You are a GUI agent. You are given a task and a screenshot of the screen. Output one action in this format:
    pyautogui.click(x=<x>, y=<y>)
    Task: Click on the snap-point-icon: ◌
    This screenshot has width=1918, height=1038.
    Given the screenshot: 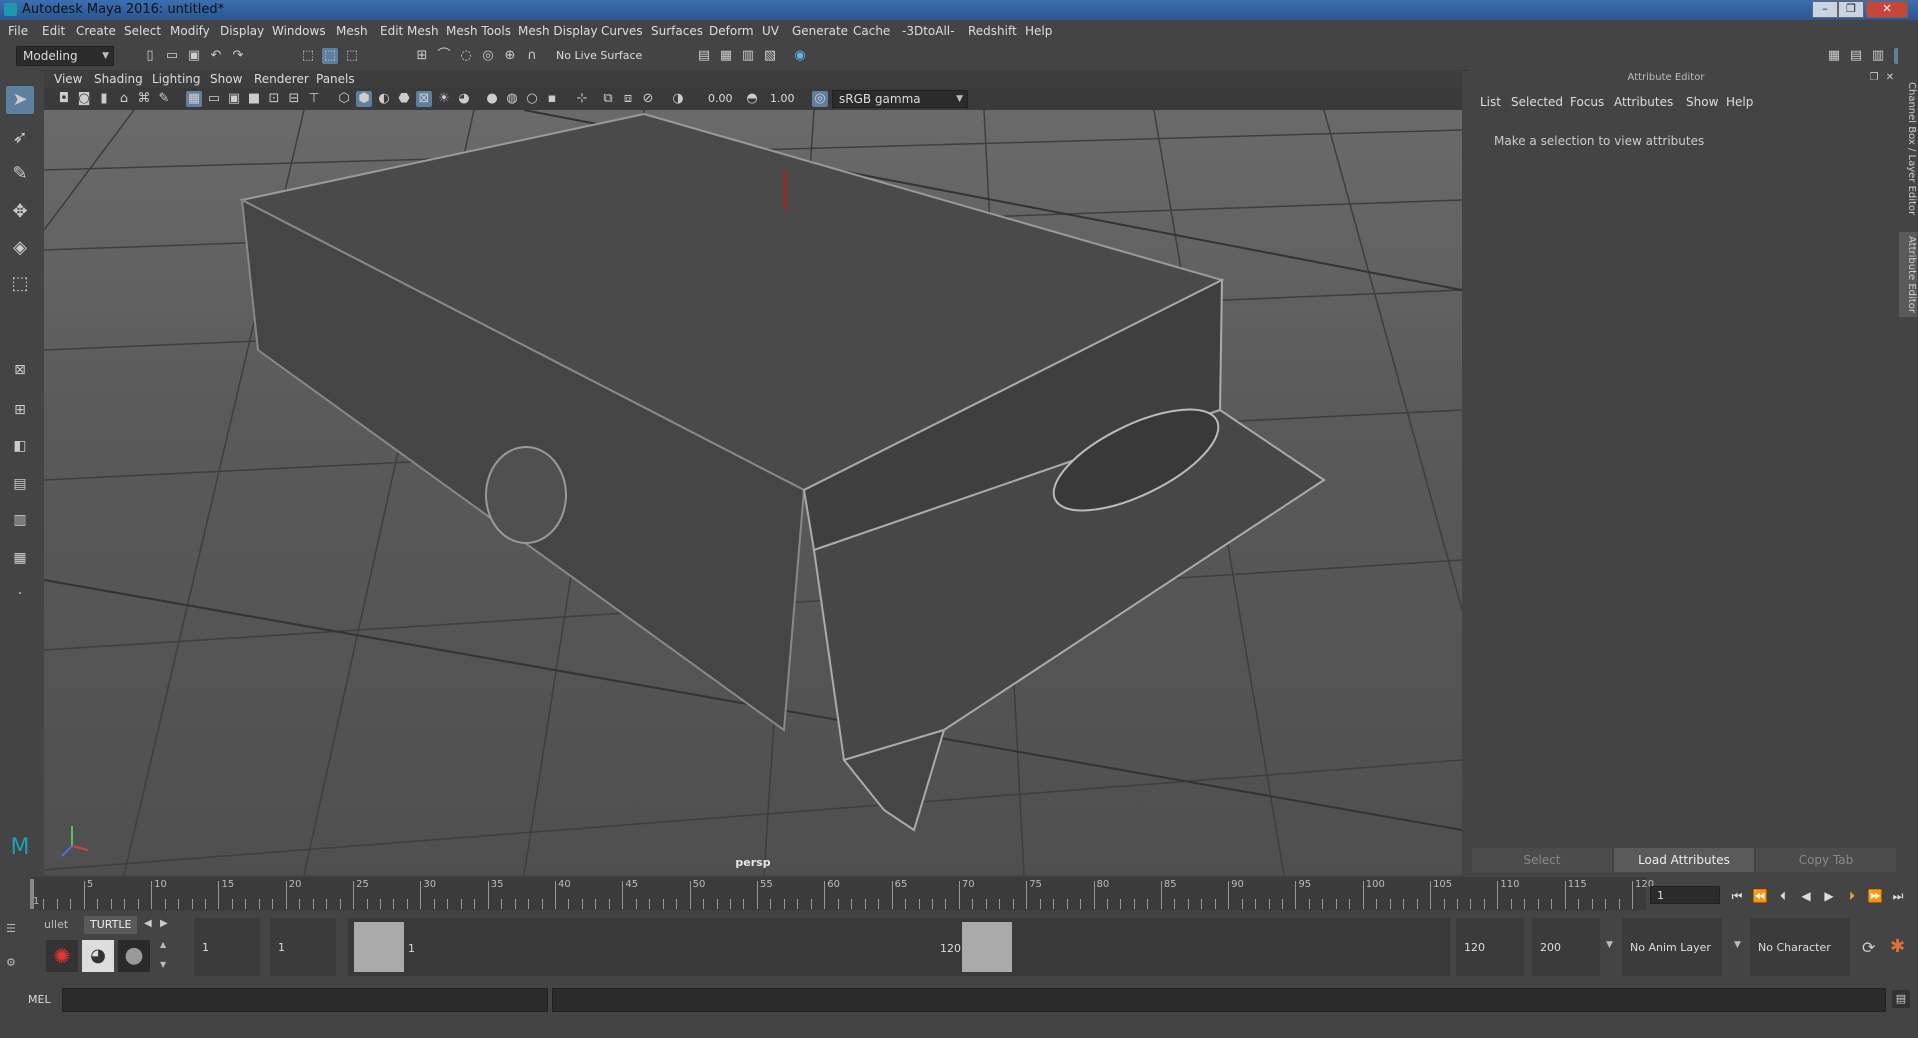 What is the action you would take?
    pyautogui.click(x=466, y=56)
    